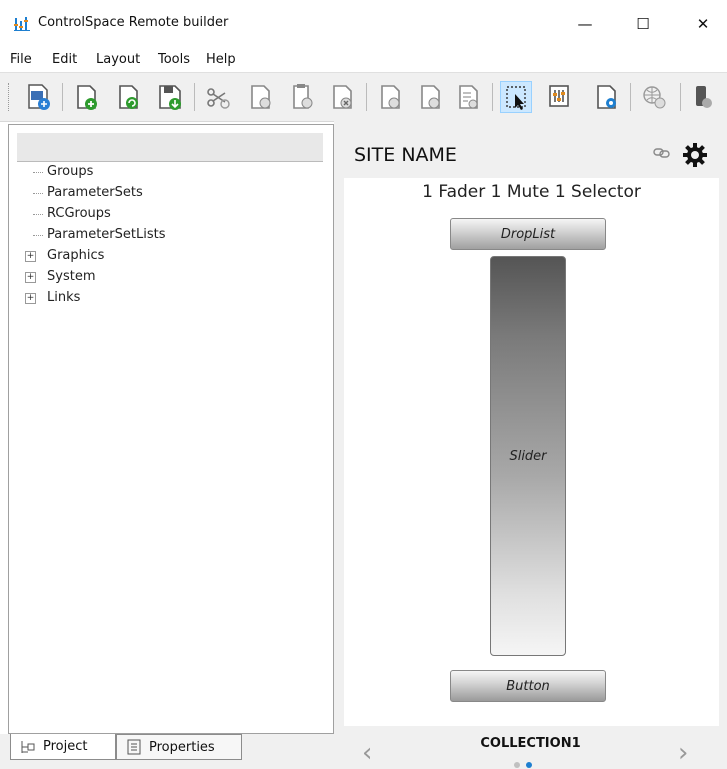  I want to click on tree-item-rcgroups: RCGroups, so click(79, 213).